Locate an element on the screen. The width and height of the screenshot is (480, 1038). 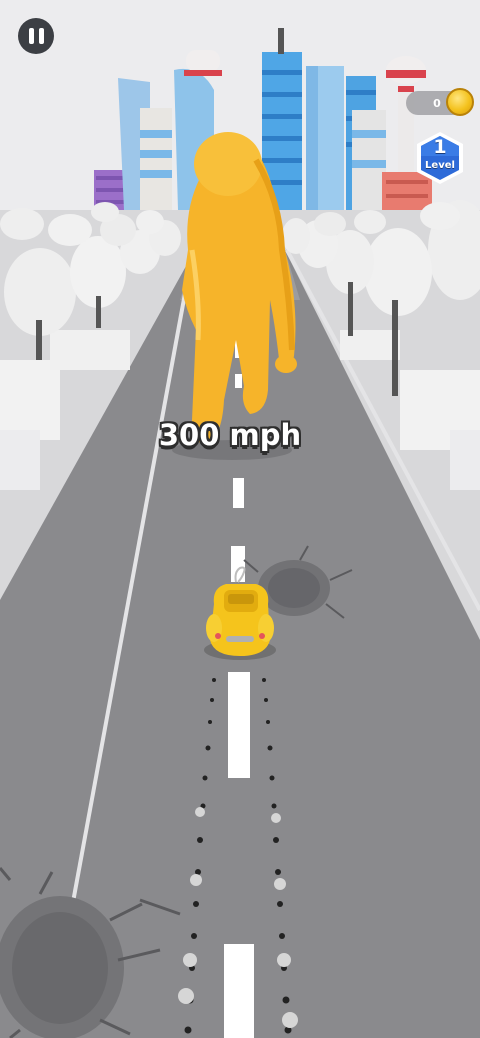
pause-icon is located at coordinates (31, 36).